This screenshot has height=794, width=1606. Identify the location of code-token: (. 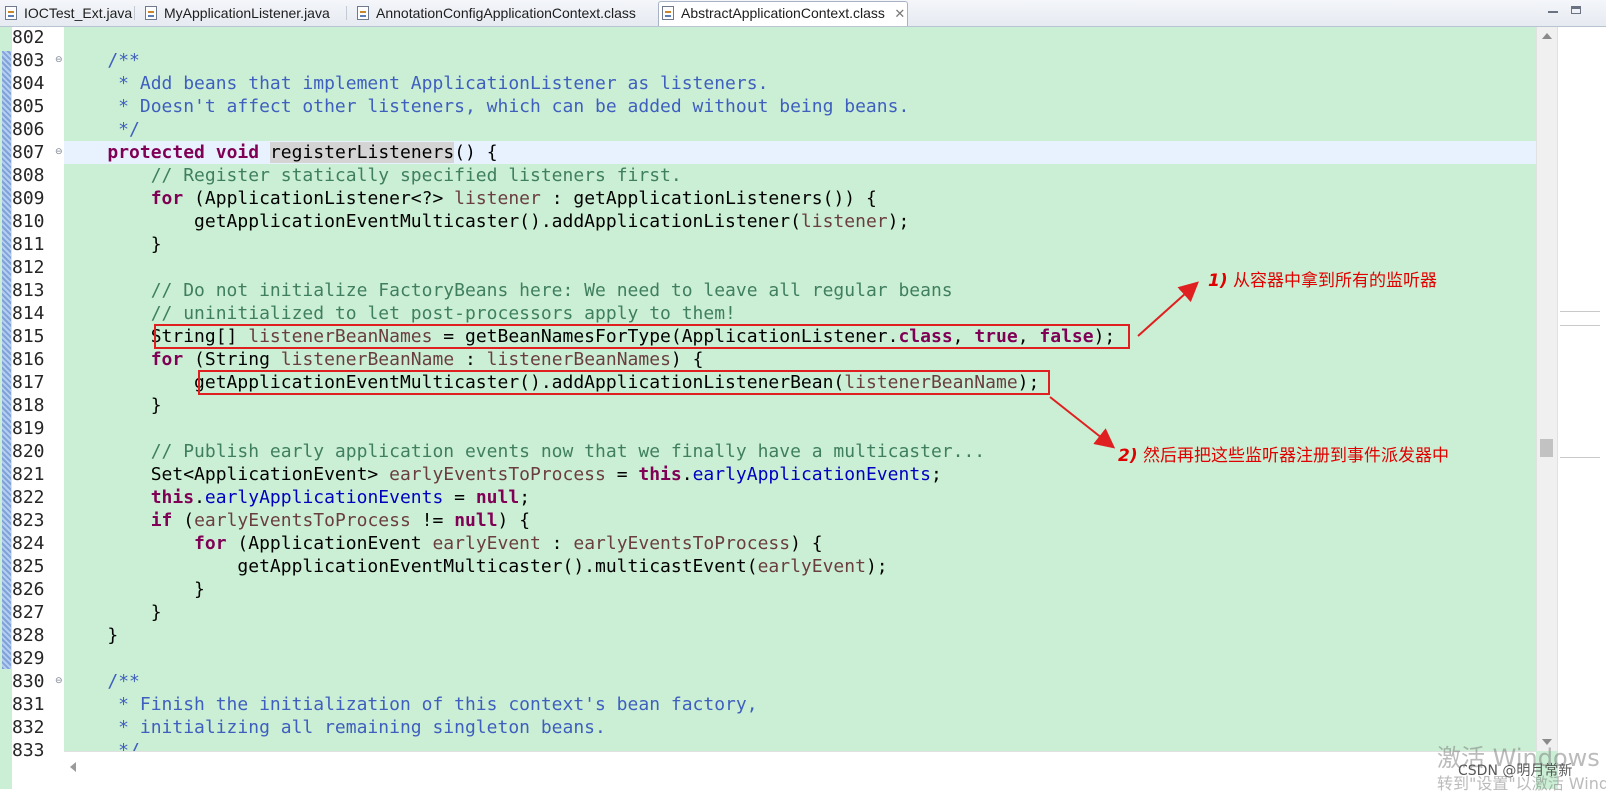
(183, 520).